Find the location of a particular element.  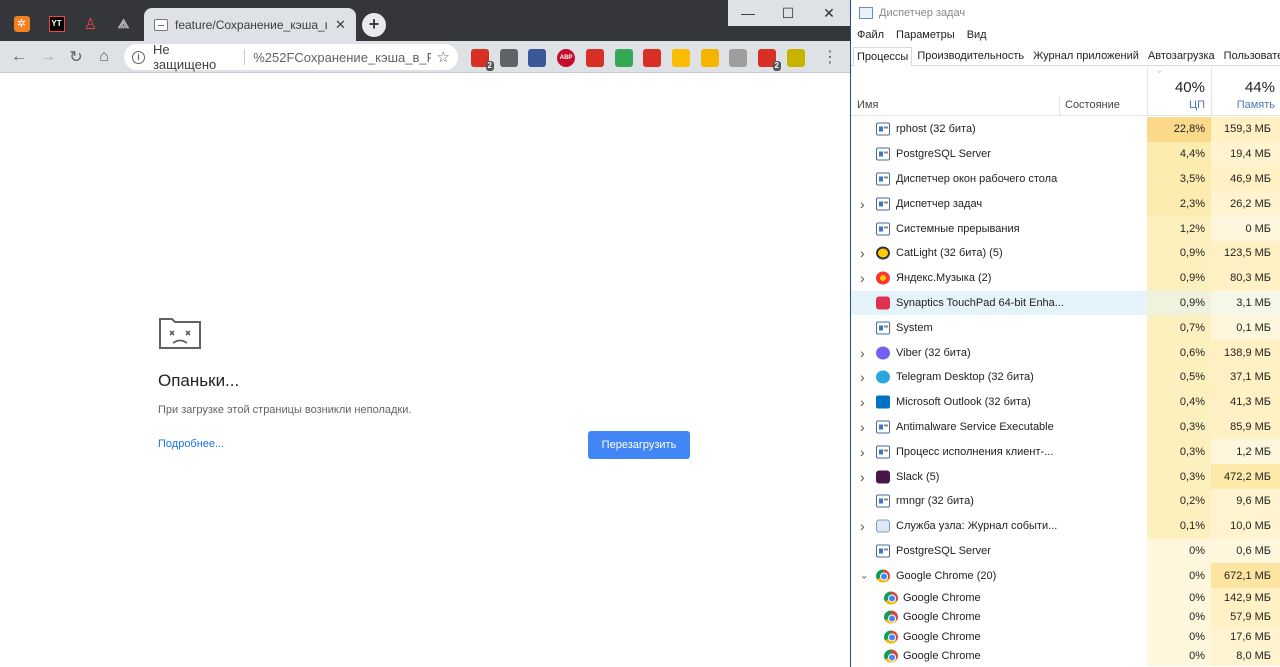

menu-button: ⋮ is located at coordinates (830, 57).